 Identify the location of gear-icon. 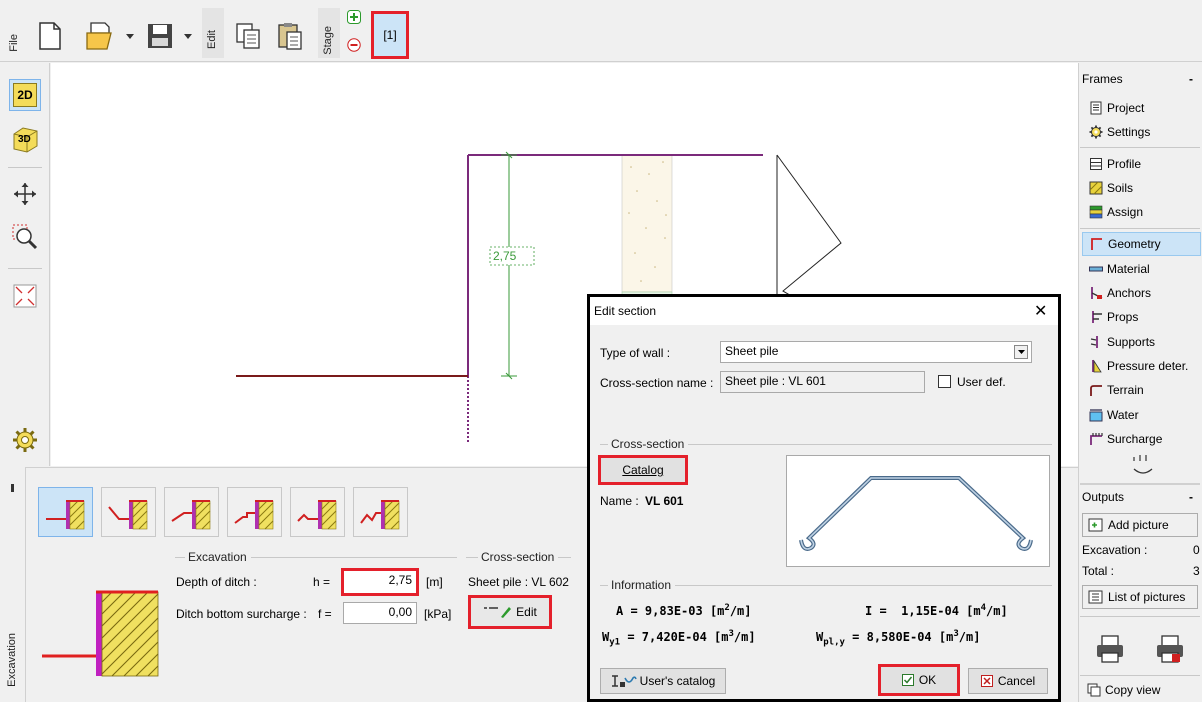
(25, 440).